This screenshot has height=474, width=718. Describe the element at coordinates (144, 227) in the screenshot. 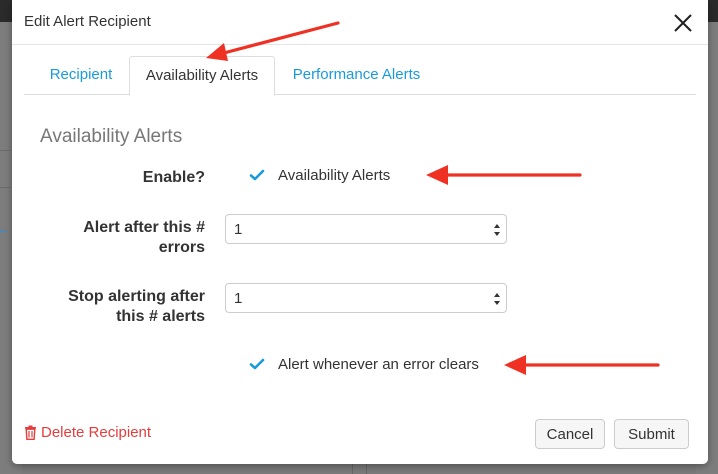

I see `alert-after-label-line1: Alert after this #` at that location.